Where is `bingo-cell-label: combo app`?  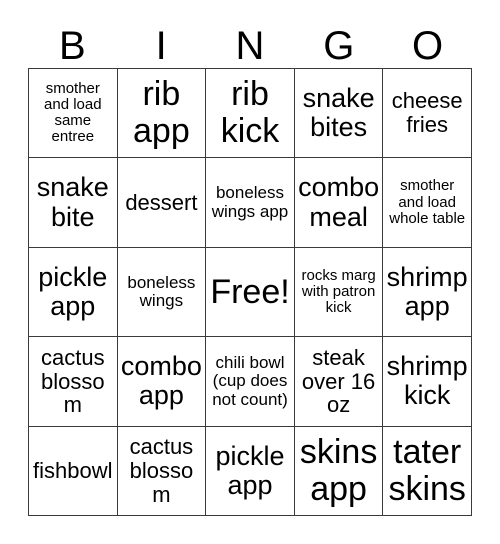
bingo-cell-label: combo app is located at coordinates (161, 381).